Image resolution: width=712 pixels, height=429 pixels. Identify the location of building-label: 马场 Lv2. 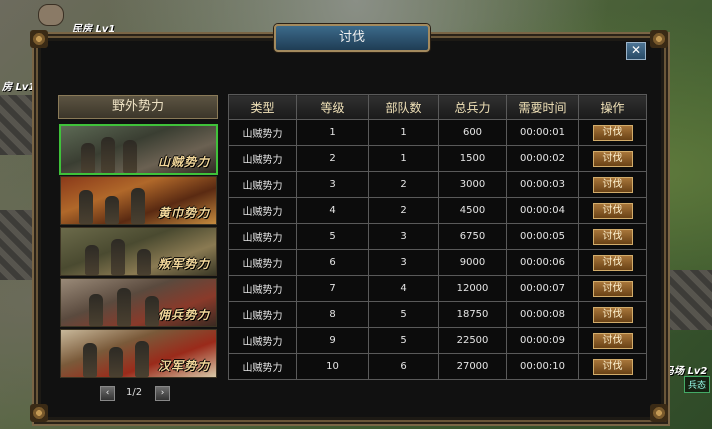
(685, 369).